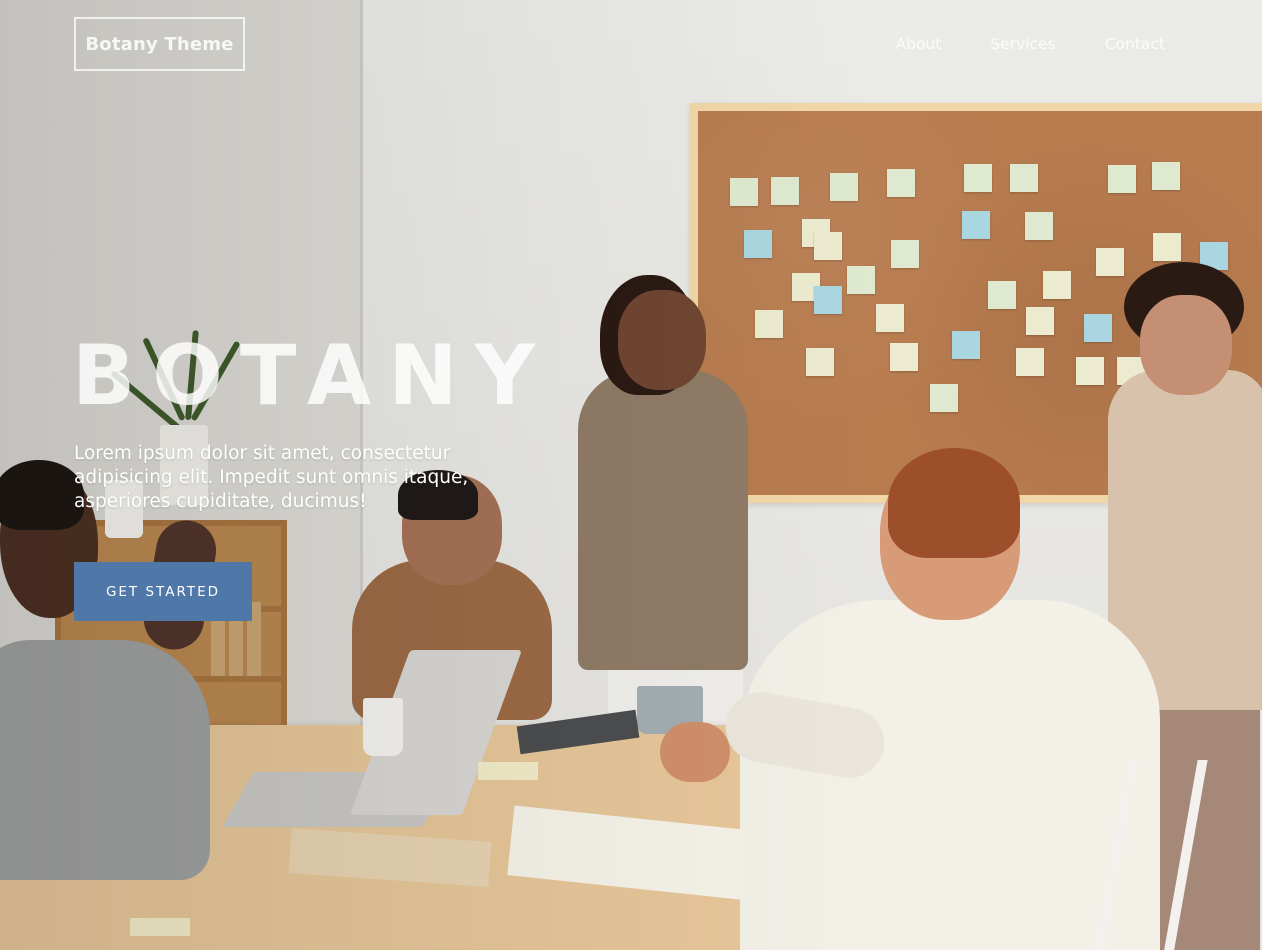 This screenshot has width=1262, height=950. I want to click on nav-link-contact: Contact, so click(1135, 44).